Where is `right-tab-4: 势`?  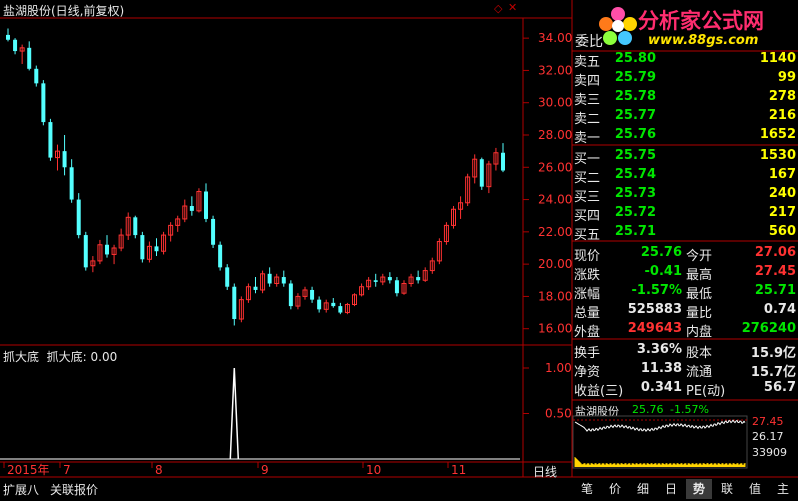
right-tab-4: 势 is located at coordinates (699, 489).